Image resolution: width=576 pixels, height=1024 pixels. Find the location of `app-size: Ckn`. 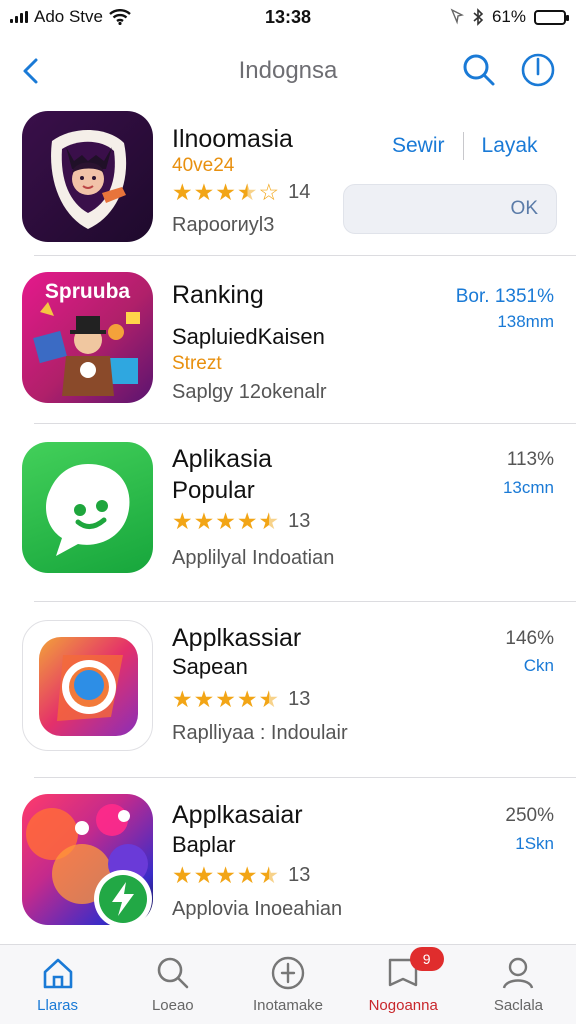

app-size: Ckn is located at coordinates (538, 665).